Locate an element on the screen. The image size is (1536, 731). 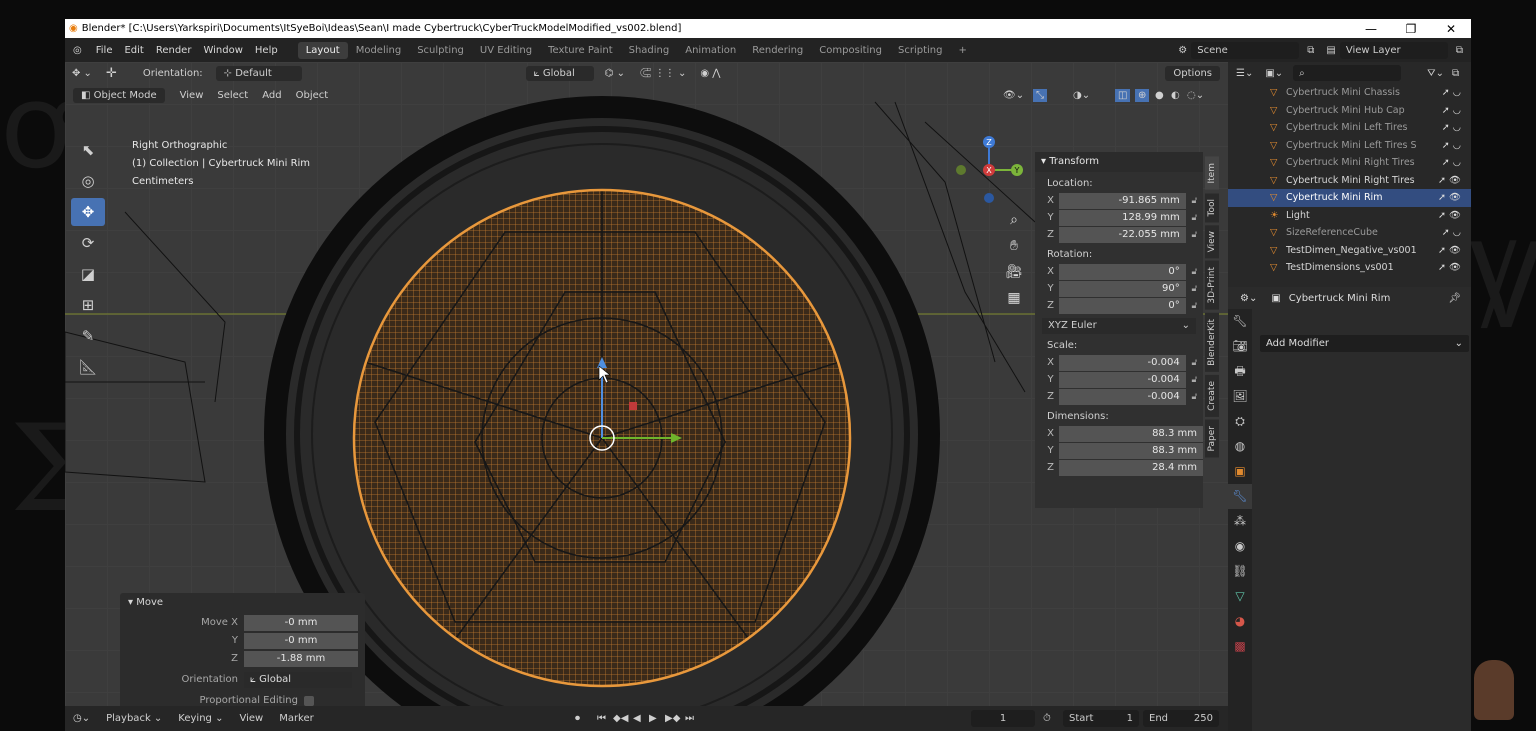
dimension-z-field: 28.4 mm is located at coordinates (1131, 467).